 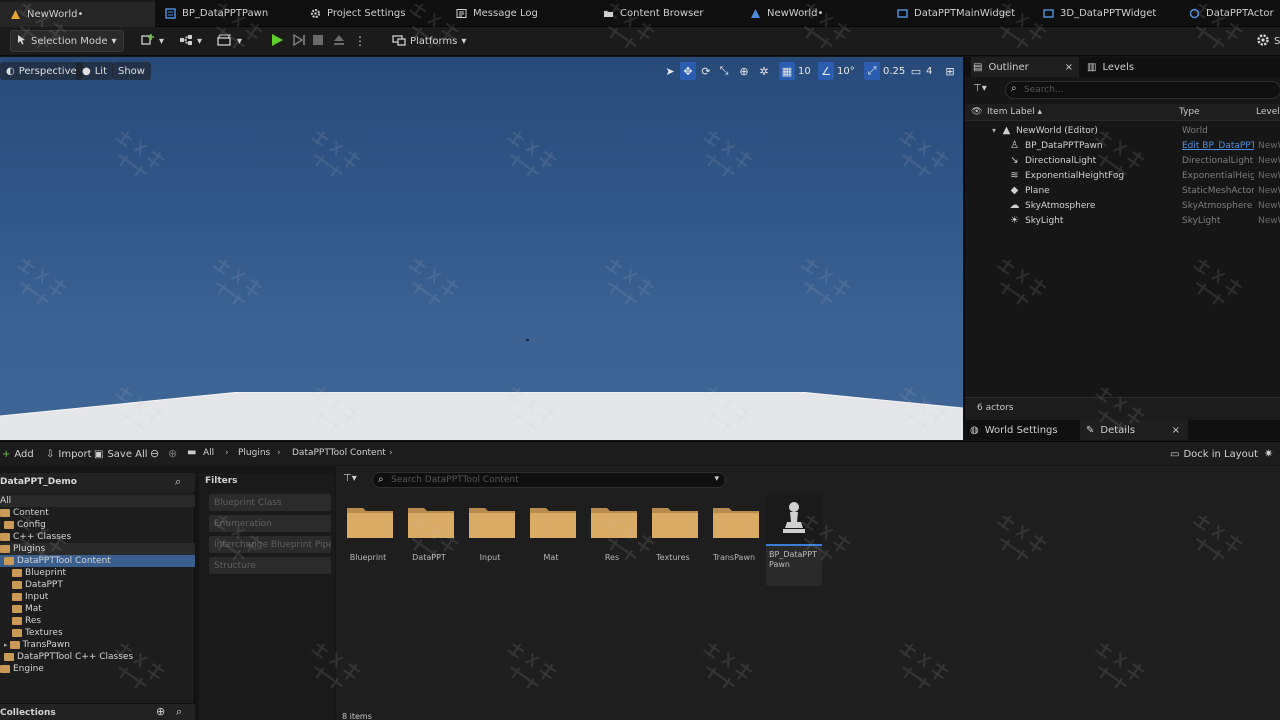 What do you see at coordinates (1265, 41) in the screenshot?
I see `settings-button: S` at bounding box center [1265, 41].